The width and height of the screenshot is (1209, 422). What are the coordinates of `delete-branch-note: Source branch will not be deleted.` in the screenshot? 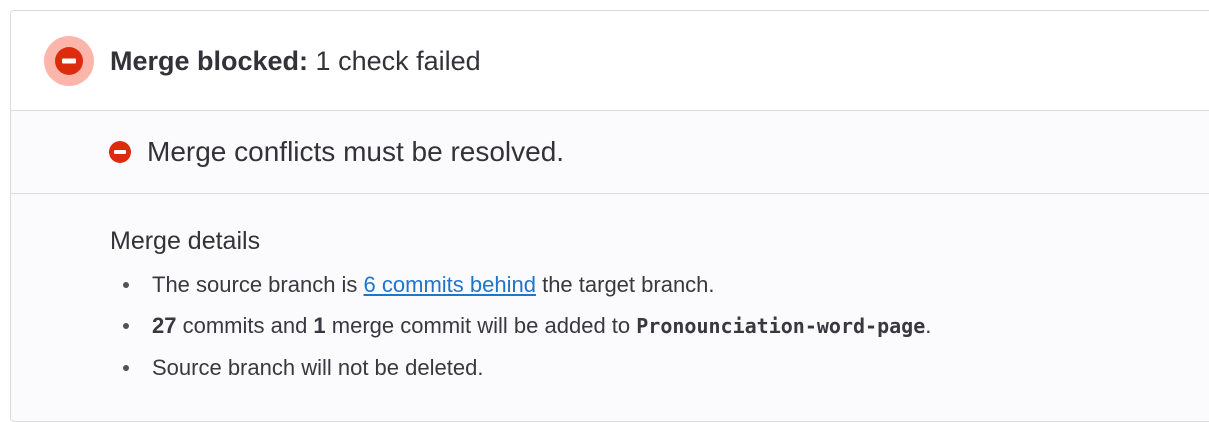 It's located at (318, 367).